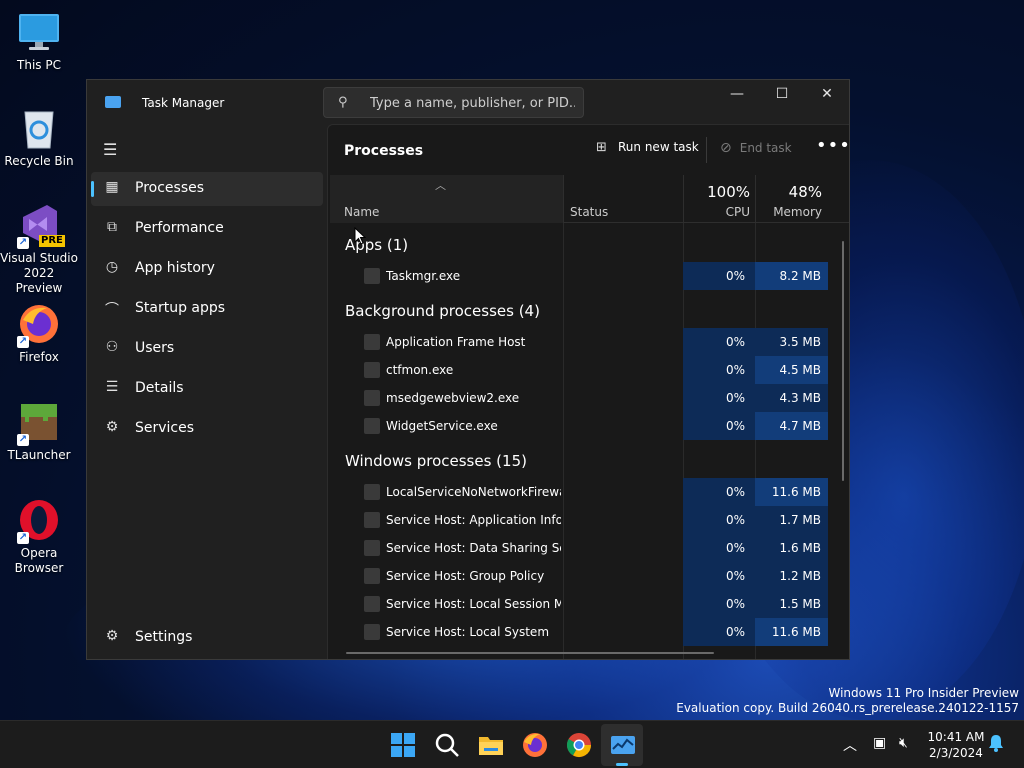 The height and width of the screenshot is (768, 1024). Describe the element at coordinates (579, 370) in the screenshot. I see `table-row: ctfmon.exe 0% 4.5 MB` at that location.